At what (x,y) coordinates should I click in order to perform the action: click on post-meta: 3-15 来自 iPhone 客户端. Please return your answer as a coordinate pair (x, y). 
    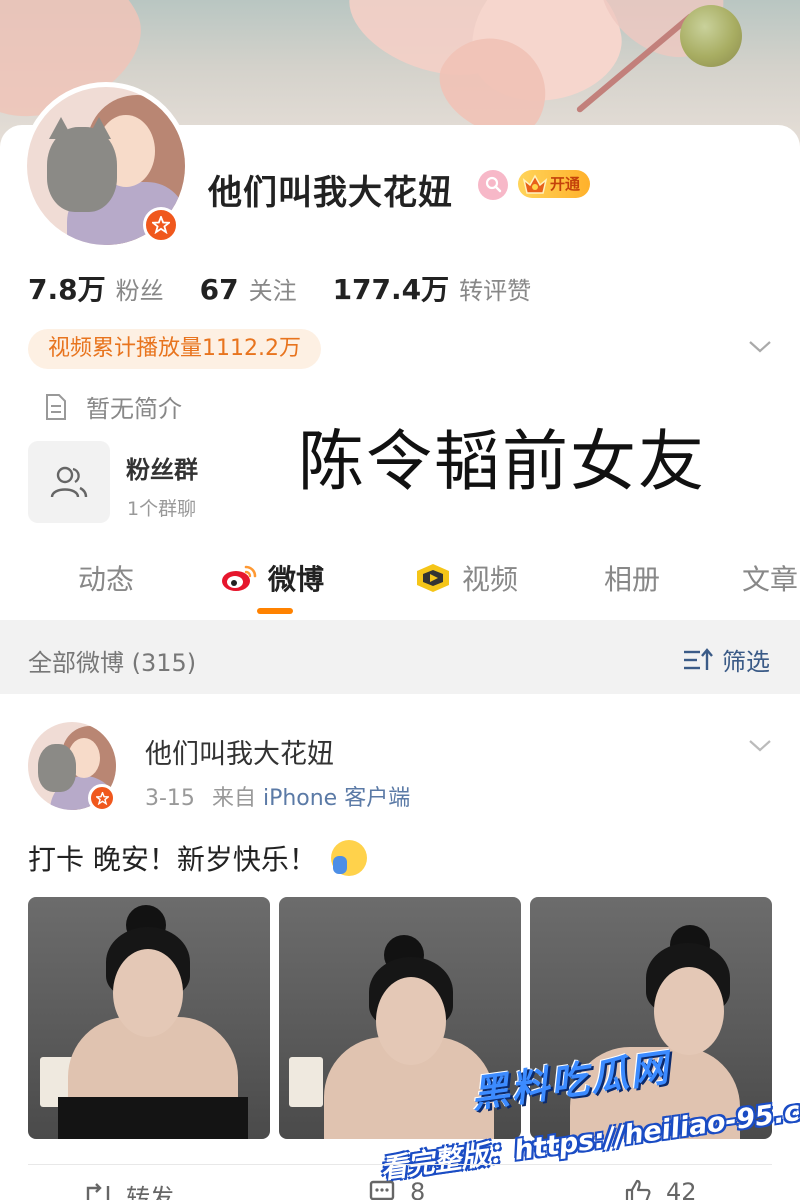
    Looking at the image, I should click on (277, 796).